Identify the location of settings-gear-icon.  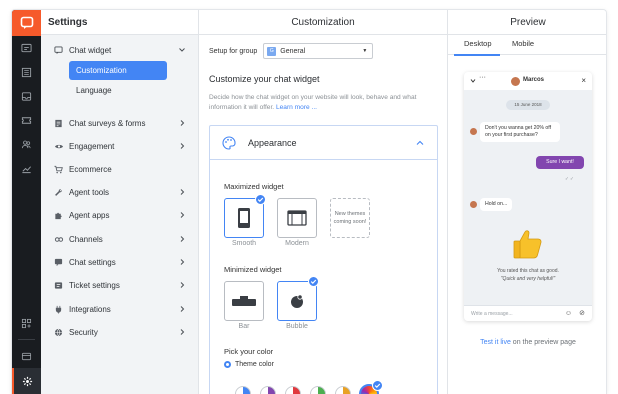
(26, 381).